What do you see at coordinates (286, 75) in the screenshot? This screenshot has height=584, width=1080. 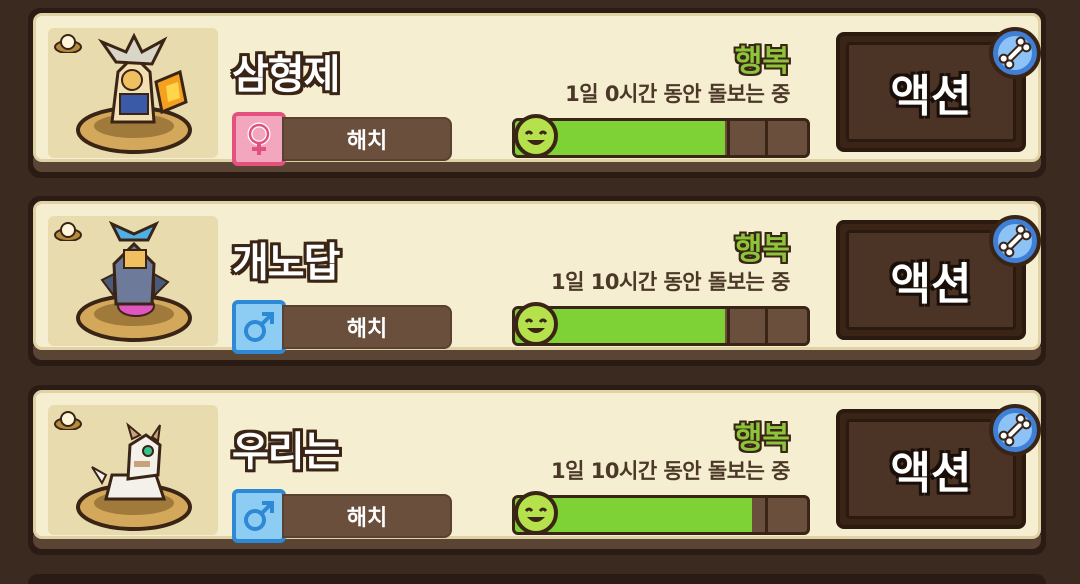 I see `pet-name: 삼형제` at bounding box center [286, 75].